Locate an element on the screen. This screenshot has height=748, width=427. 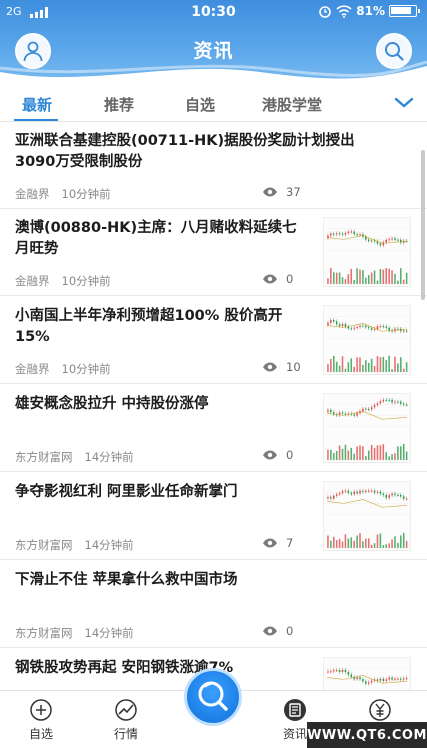
nav-watchlist-label: 自选 is located at coordinates (40, 734).